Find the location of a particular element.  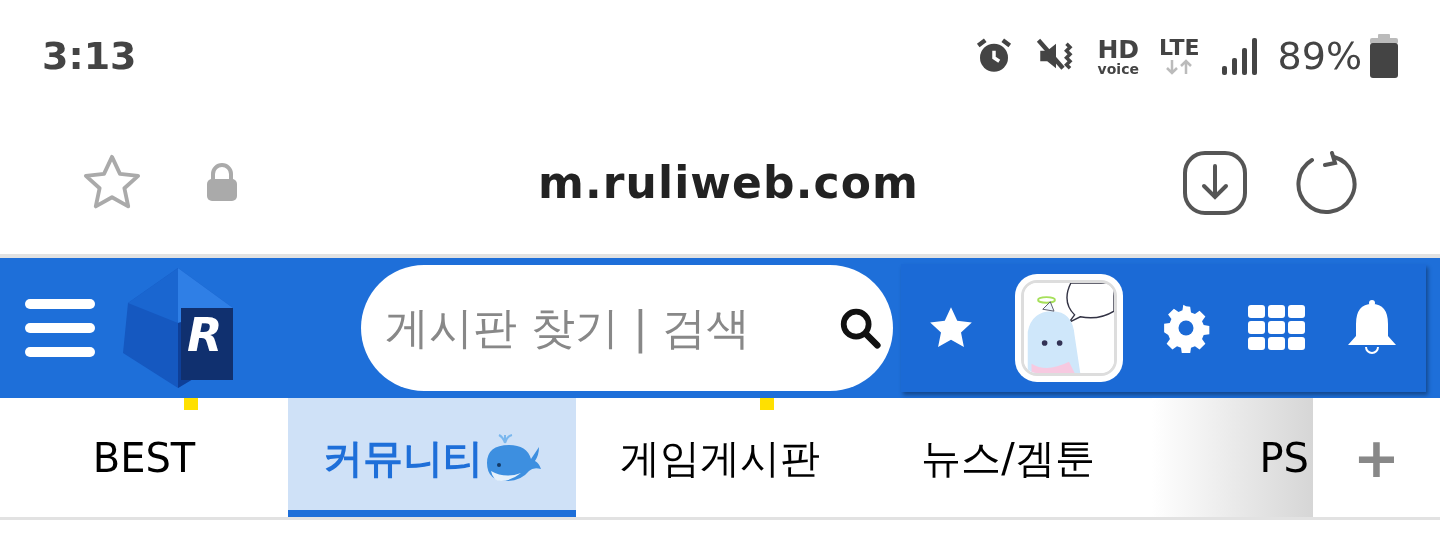

network-label: LTE is located at coordinates (1179, 48).